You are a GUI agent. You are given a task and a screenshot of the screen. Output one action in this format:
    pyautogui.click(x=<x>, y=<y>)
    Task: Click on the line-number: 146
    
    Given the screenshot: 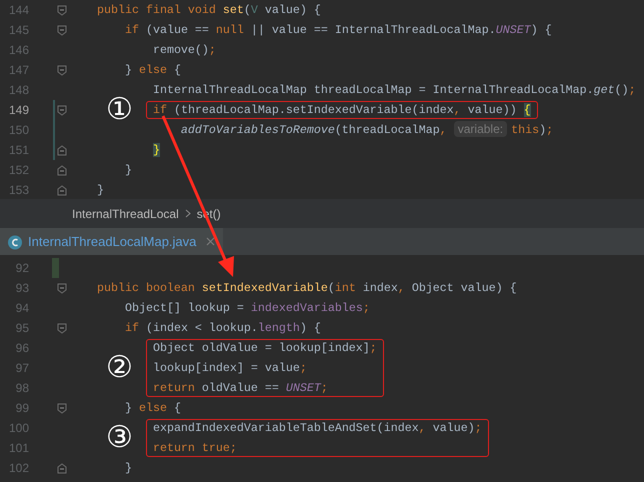 What is the action you would take?
    pyautogui.click(x=18, y=50)
    